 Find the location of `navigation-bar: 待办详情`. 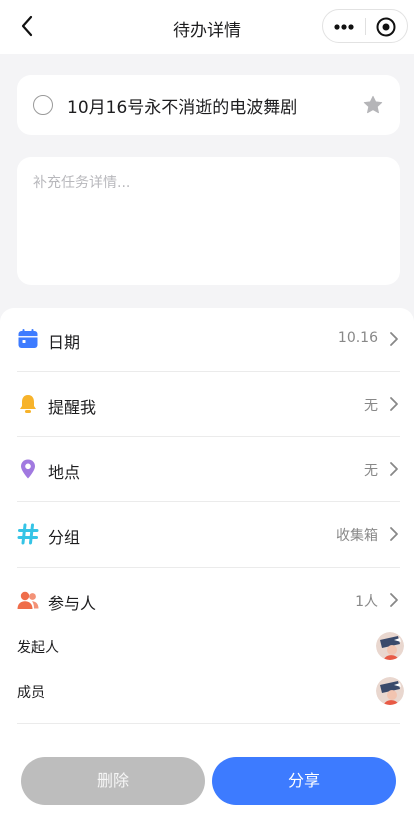

navigation-bar: 待办详情 is located at coordinates (207, 27).